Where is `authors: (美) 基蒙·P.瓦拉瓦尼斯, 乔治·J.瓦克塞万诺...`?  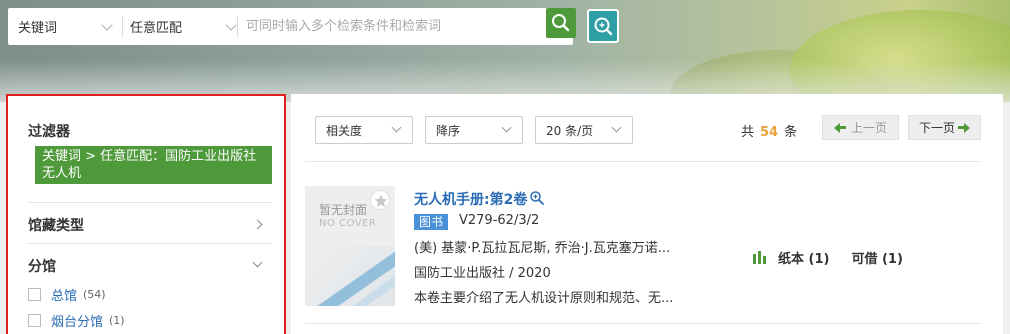 authors: (美) 基蒙·P.瓦拉瓦尼斯, 乔治·J.瓦克塞万诺... is located at coordinates (542, 248).